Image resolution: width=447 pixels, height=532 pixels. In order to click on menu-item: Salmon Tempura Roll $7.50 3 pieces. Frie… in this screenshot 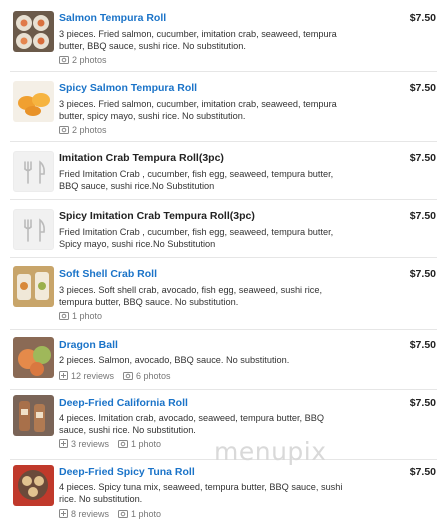, I will do `click(223, 36)`.